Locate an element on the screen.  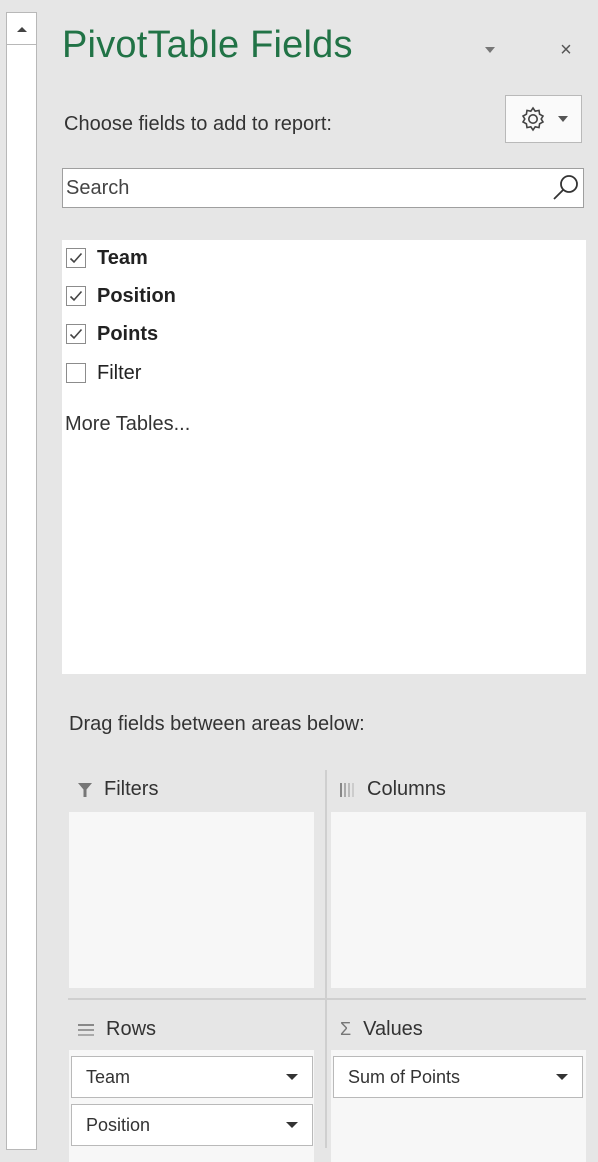
field-label: Position is located at coordinates (136, 295).